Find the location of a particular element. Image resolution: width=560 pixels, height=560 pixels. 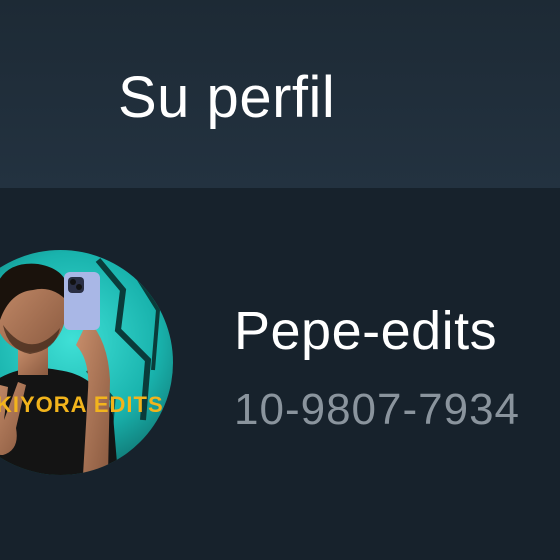

avatar-overlay-text: KIYORA EDITS is located at coordinates (82, 404).